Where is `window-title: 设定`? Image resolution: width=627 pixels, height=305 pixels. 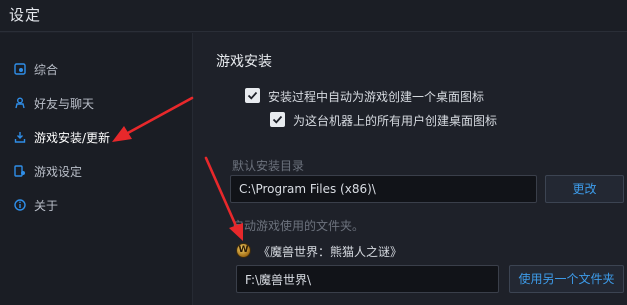
window-title: 设定 is located at coordinates (25, 15).